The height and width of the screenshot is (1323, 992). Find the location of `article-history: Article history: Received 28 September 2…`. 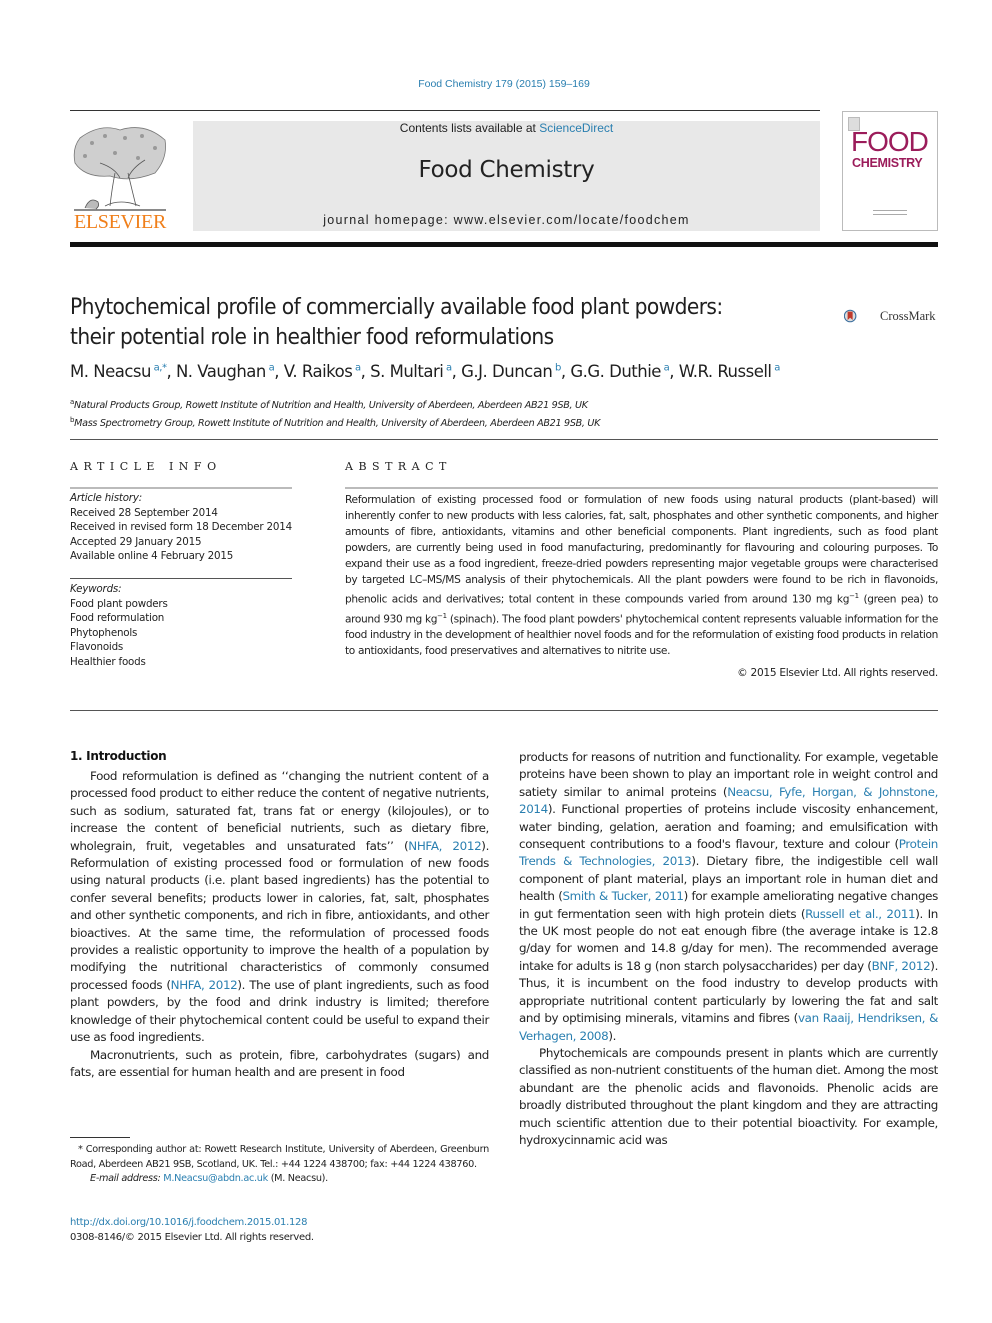

article-history: Article history: Received 28 September 2… is located at coordinates (185, 527).